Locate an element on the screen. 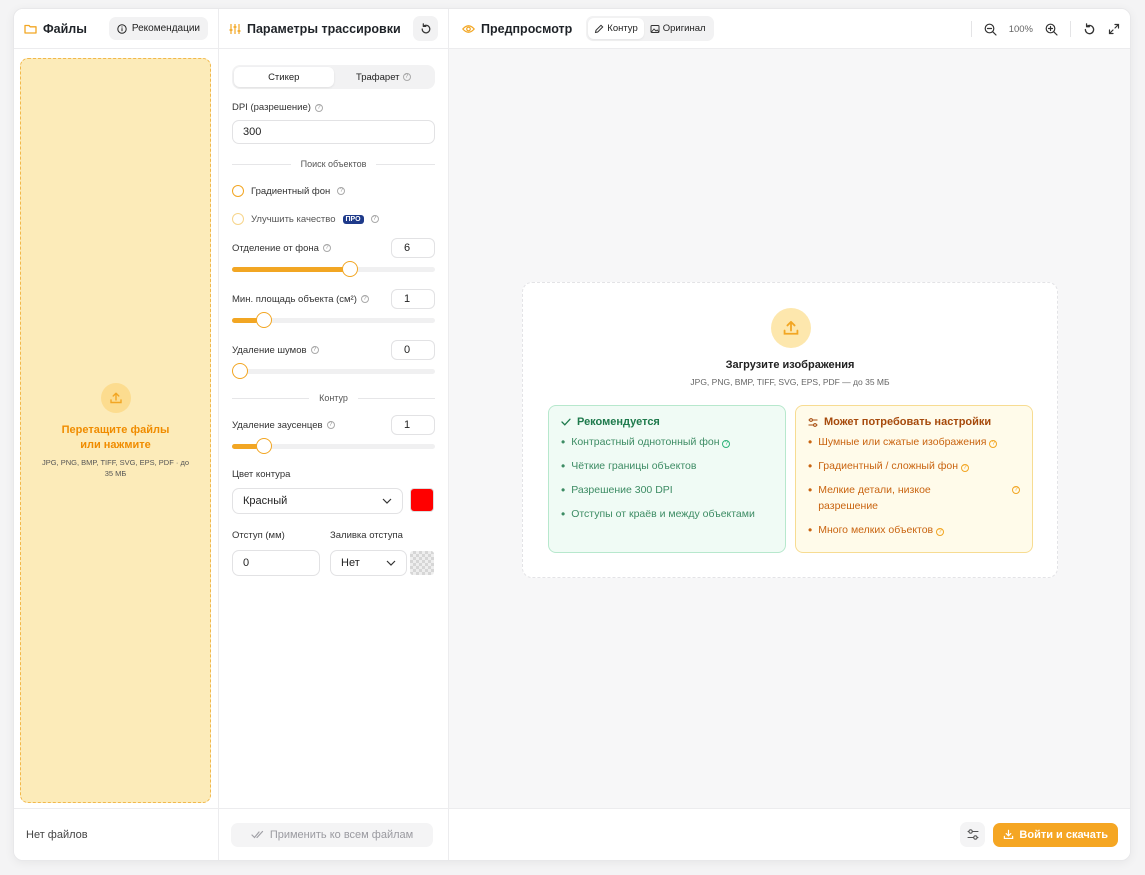 This screenshot has height=875, width=1145. improve-quality-label: Улучшить качество is located at coordinates (293, 219).